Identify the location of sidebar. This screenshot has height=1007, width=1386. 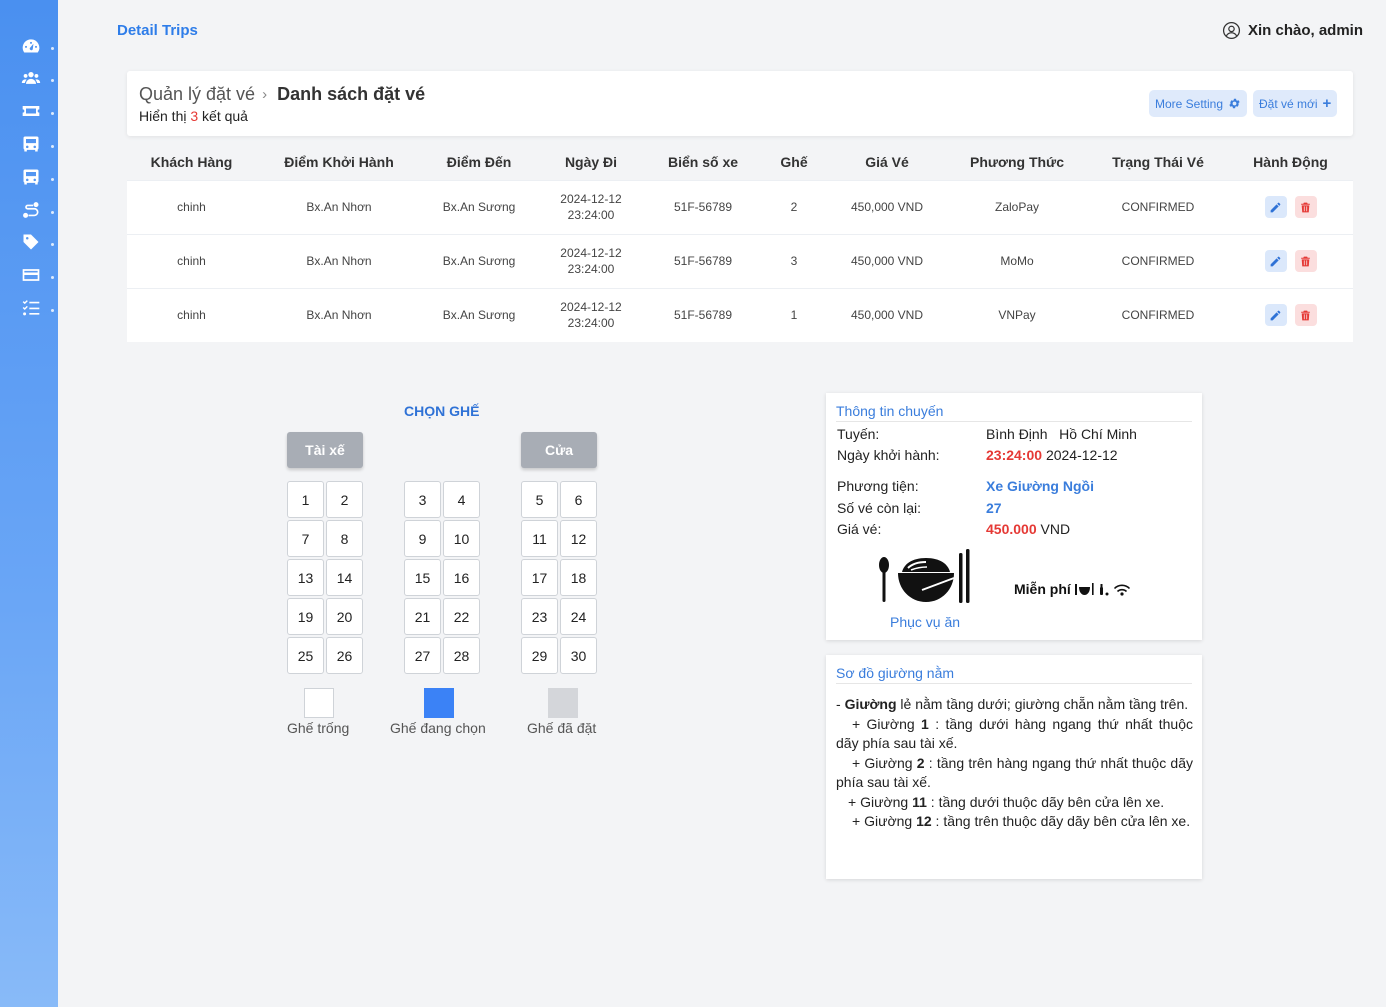
(29, 503).